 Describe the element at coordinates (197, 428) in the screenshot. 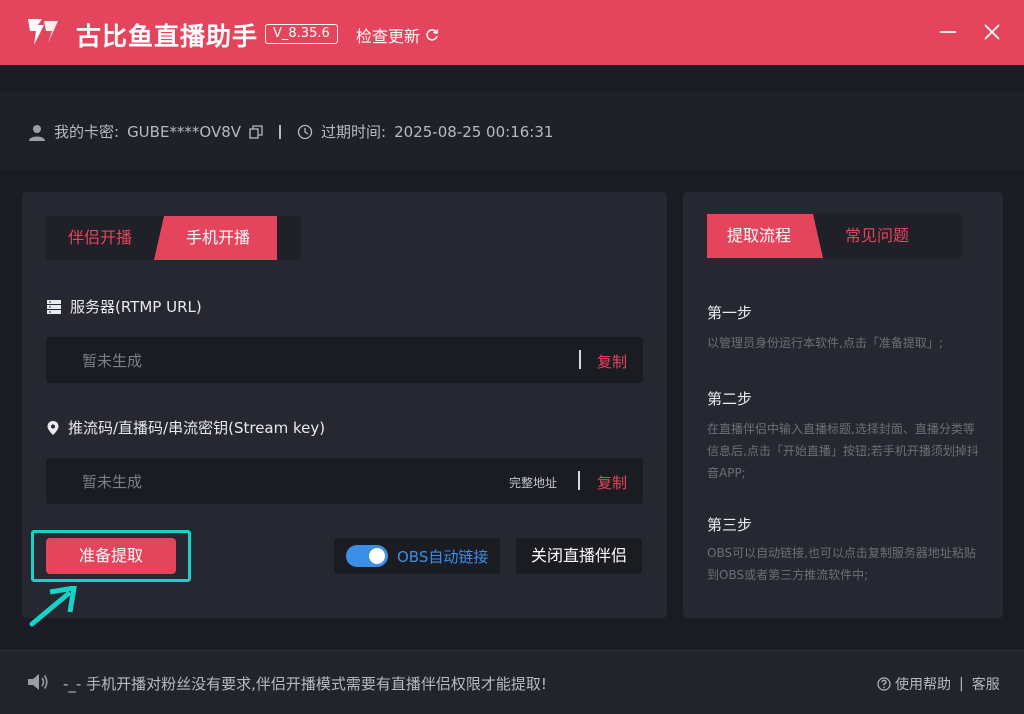

I see `stream-key-label: 推流码/直播码/串流密钥(Stream key)` at that location.